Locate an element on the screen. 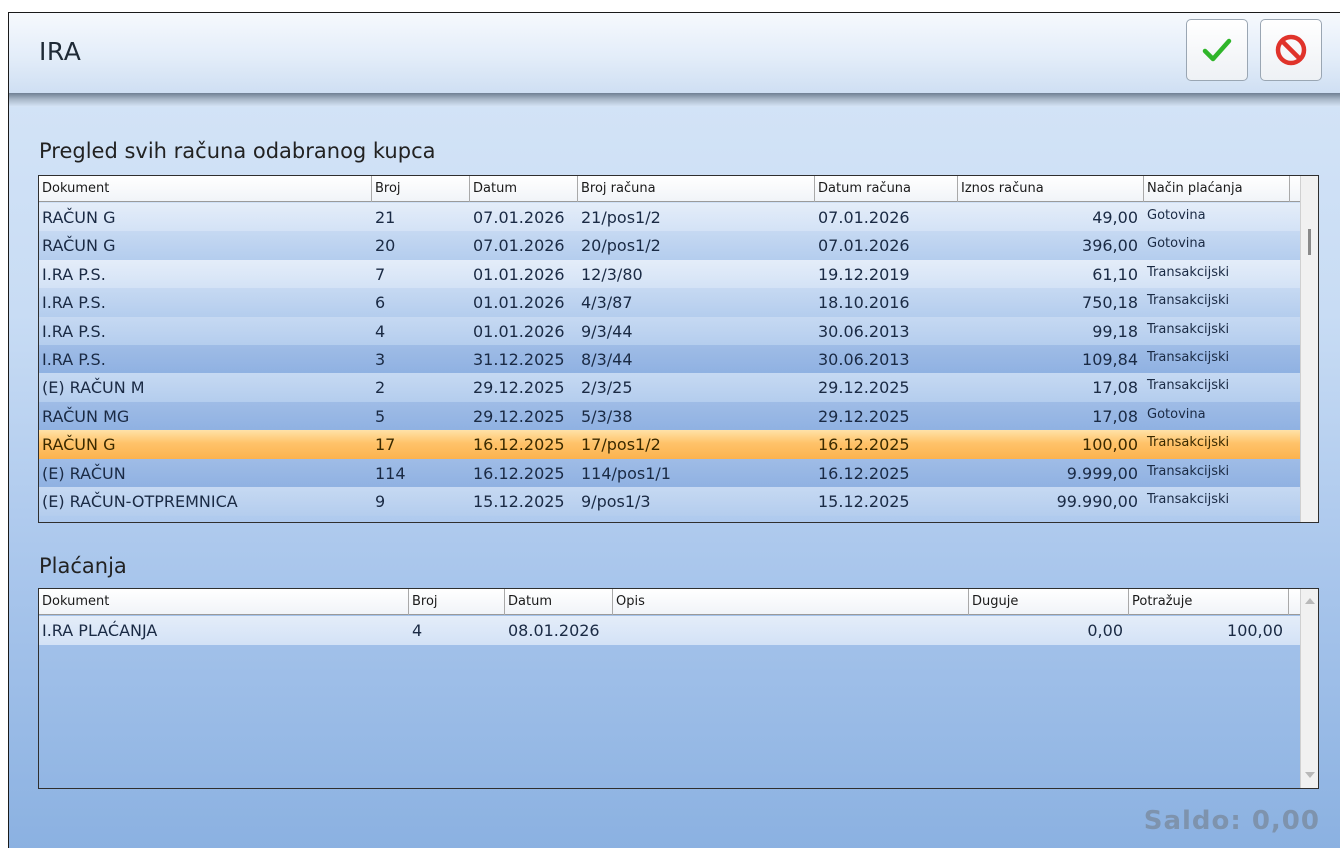 This screenshot has width=1340, height=848. payments-vertical-scrollbar is located at coordinates (1309, 688).